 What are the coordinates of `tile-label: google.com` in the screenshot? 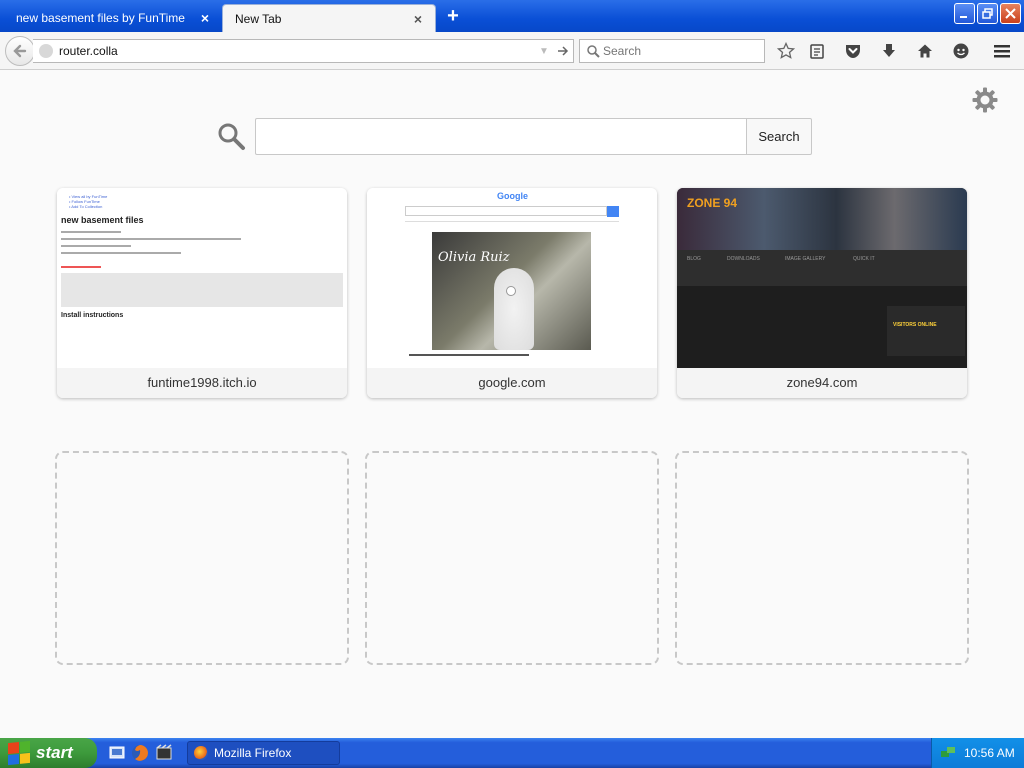 It's located at (512, 383).